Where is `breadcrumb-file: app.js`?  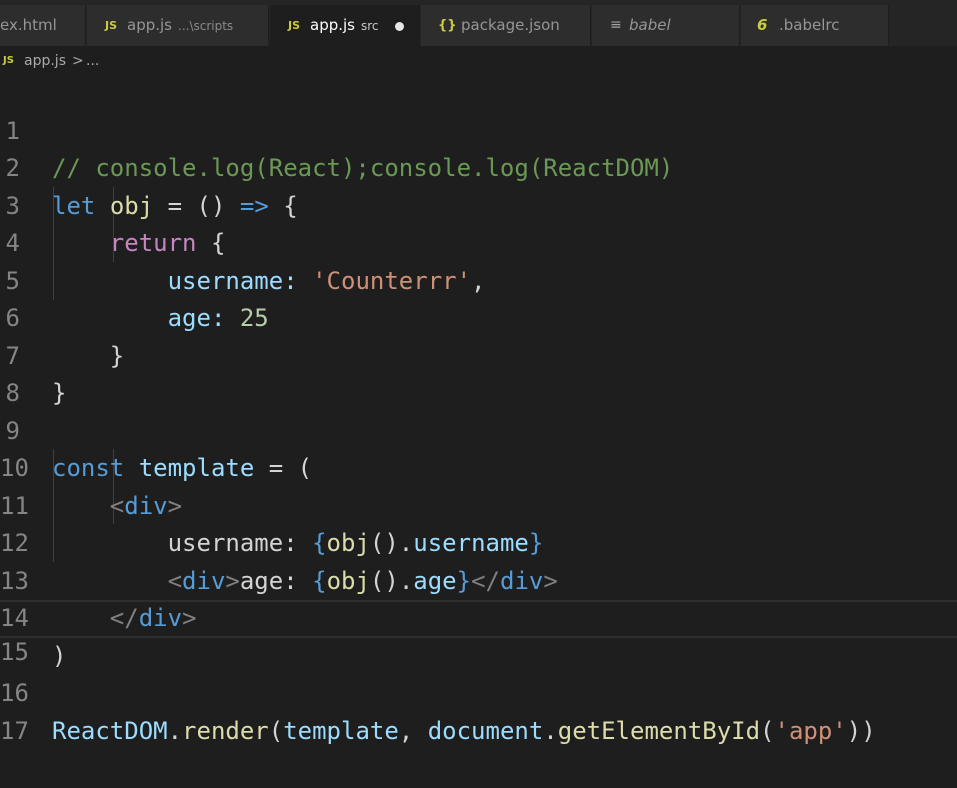
breadcrumb-file: app.js is located at coordinates (45, 61).